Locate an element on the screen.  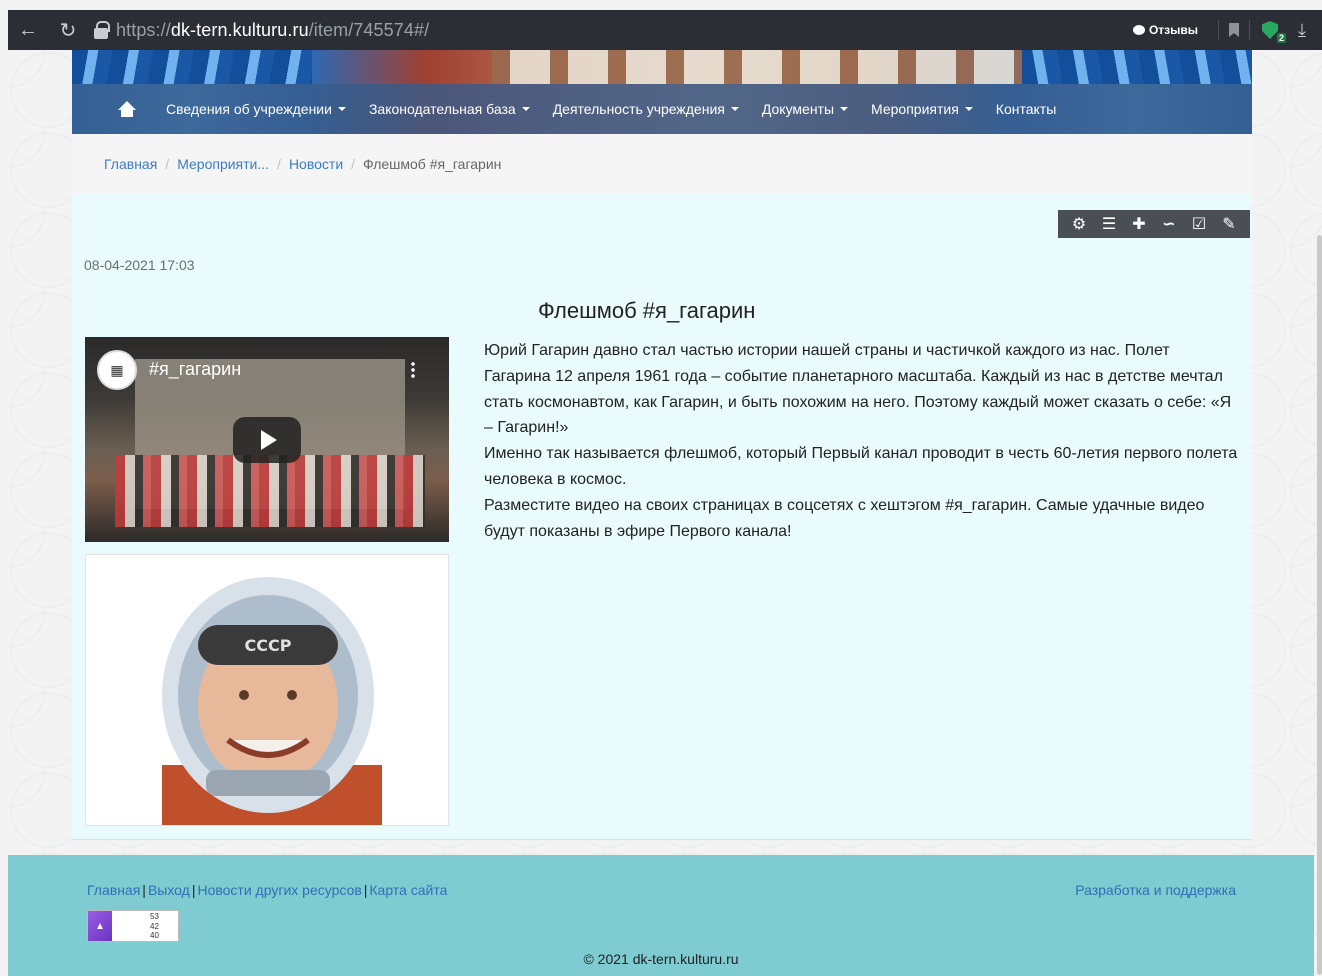
breadcrumb-news: Новости is located at coordinates (316, 164).